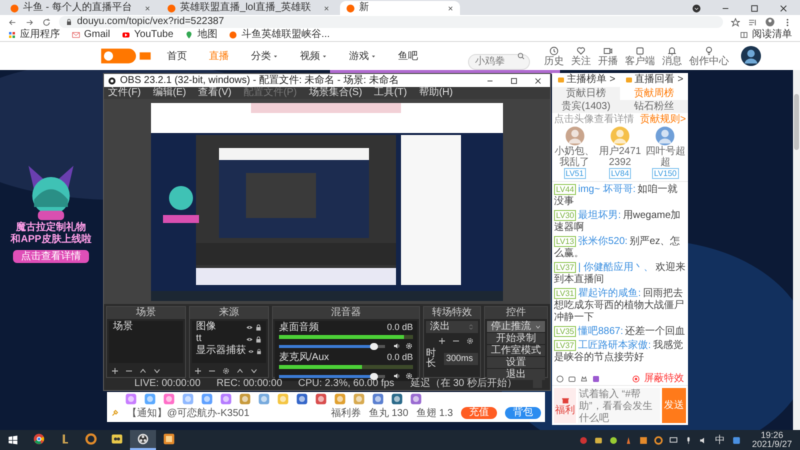  What do you see at coordinates (364, 8) in the screenshot?
I see `tab-title: 新` at bounding box center [364, 8].